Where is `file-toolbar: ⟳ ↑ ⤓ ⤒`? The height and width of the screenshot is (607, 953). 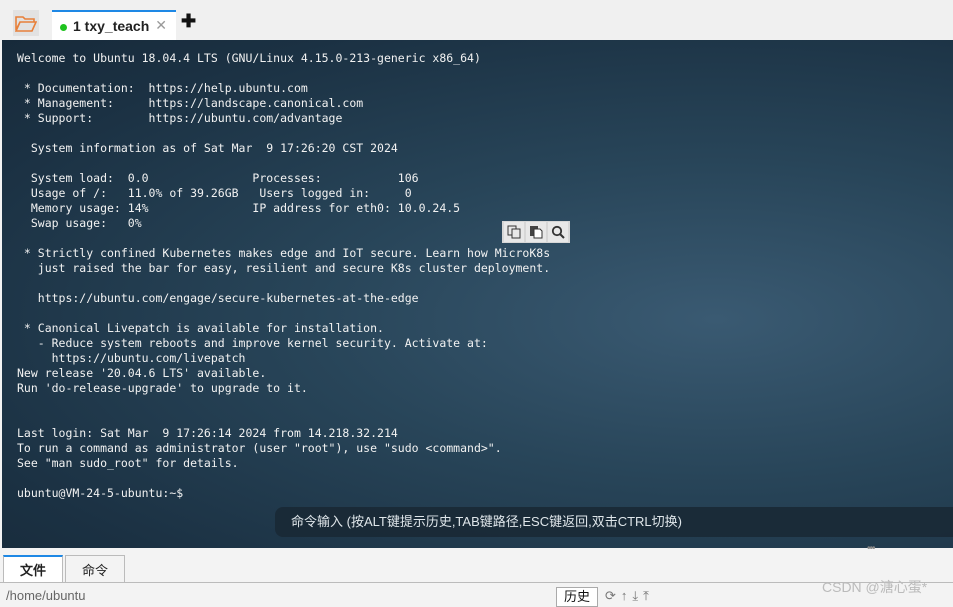 file-toolbar: ⟳ ↑ ⤓ ⤒ is located at coordinates (627, 596).